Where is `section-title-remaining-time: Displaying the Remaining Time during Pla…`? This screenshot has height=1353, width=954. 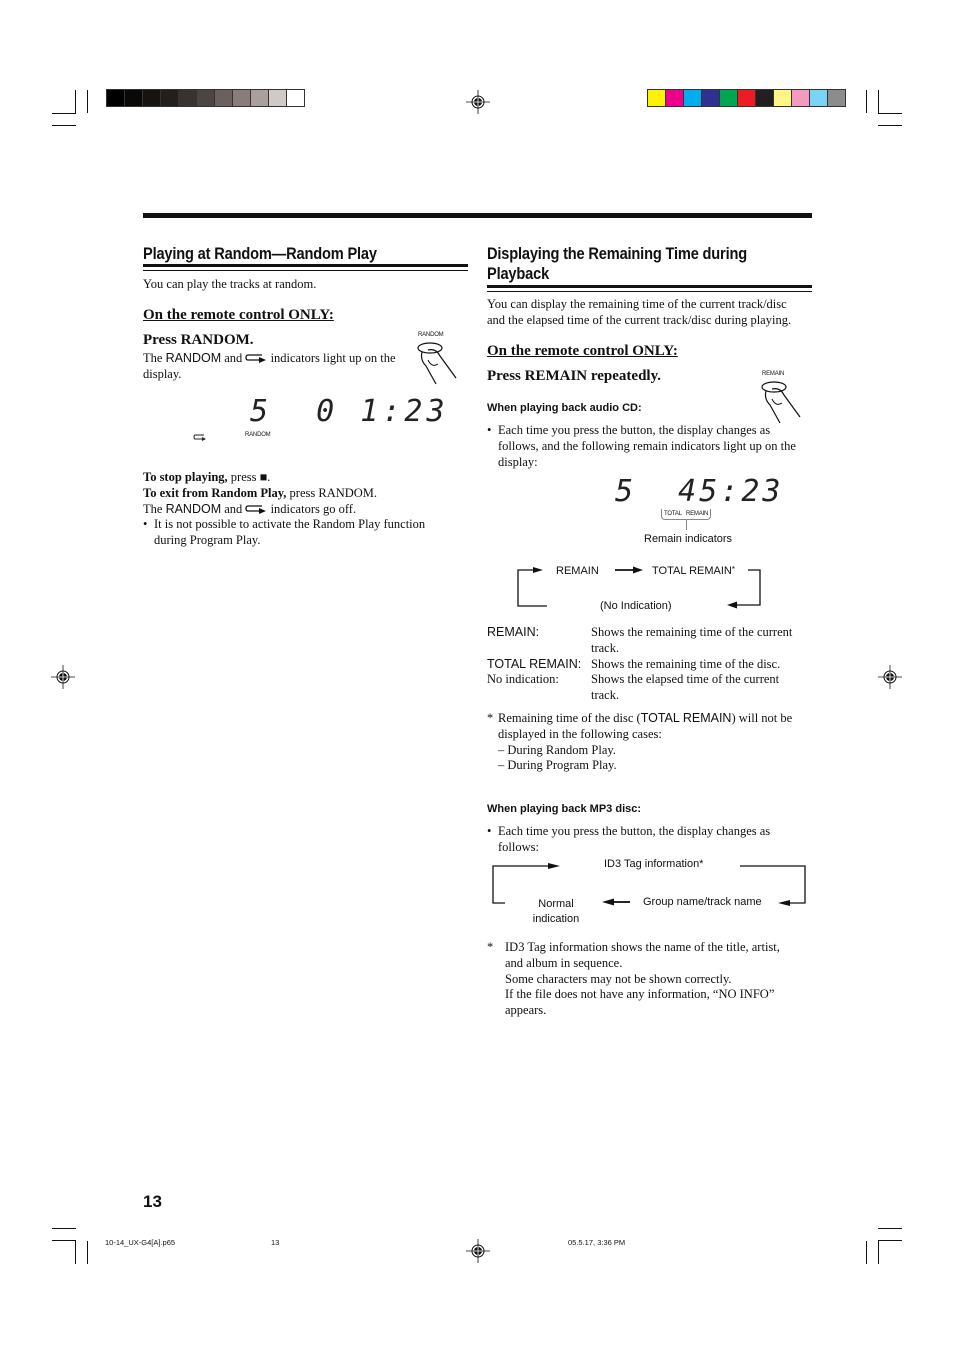 section-title-remaining-time: Displaying the Remaining Time during Pla… is located at coordinates (617, 263).